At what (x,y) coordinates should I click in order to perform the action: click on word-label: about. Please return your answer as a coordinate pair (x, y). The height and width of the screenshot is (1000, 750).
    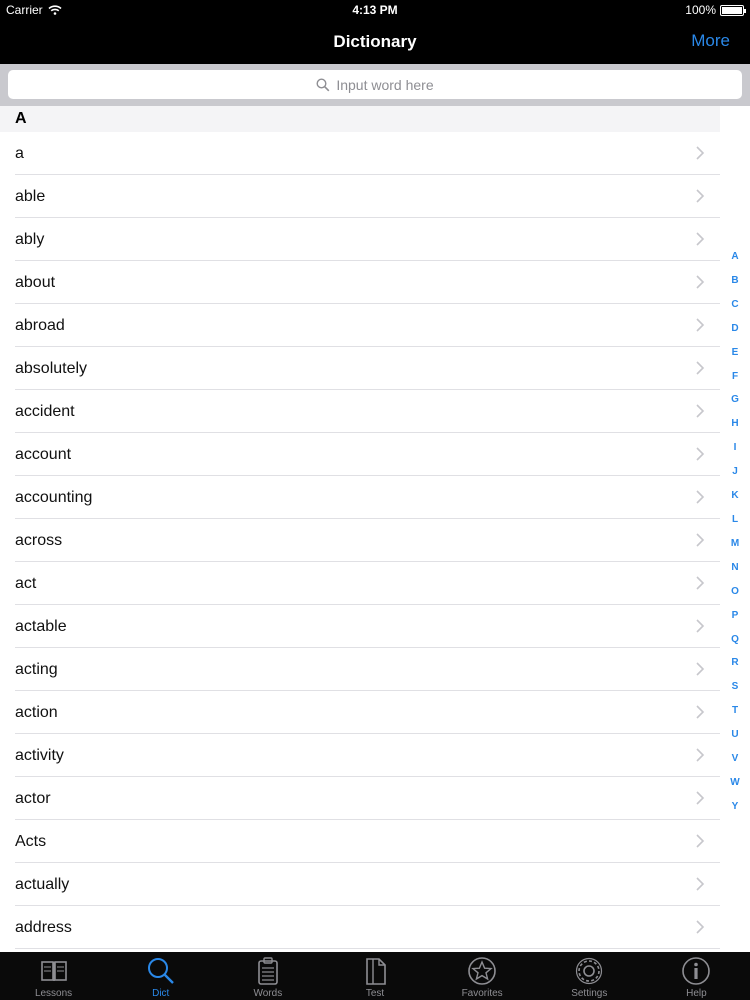
    Looking at the image, I should click on (35, 282).